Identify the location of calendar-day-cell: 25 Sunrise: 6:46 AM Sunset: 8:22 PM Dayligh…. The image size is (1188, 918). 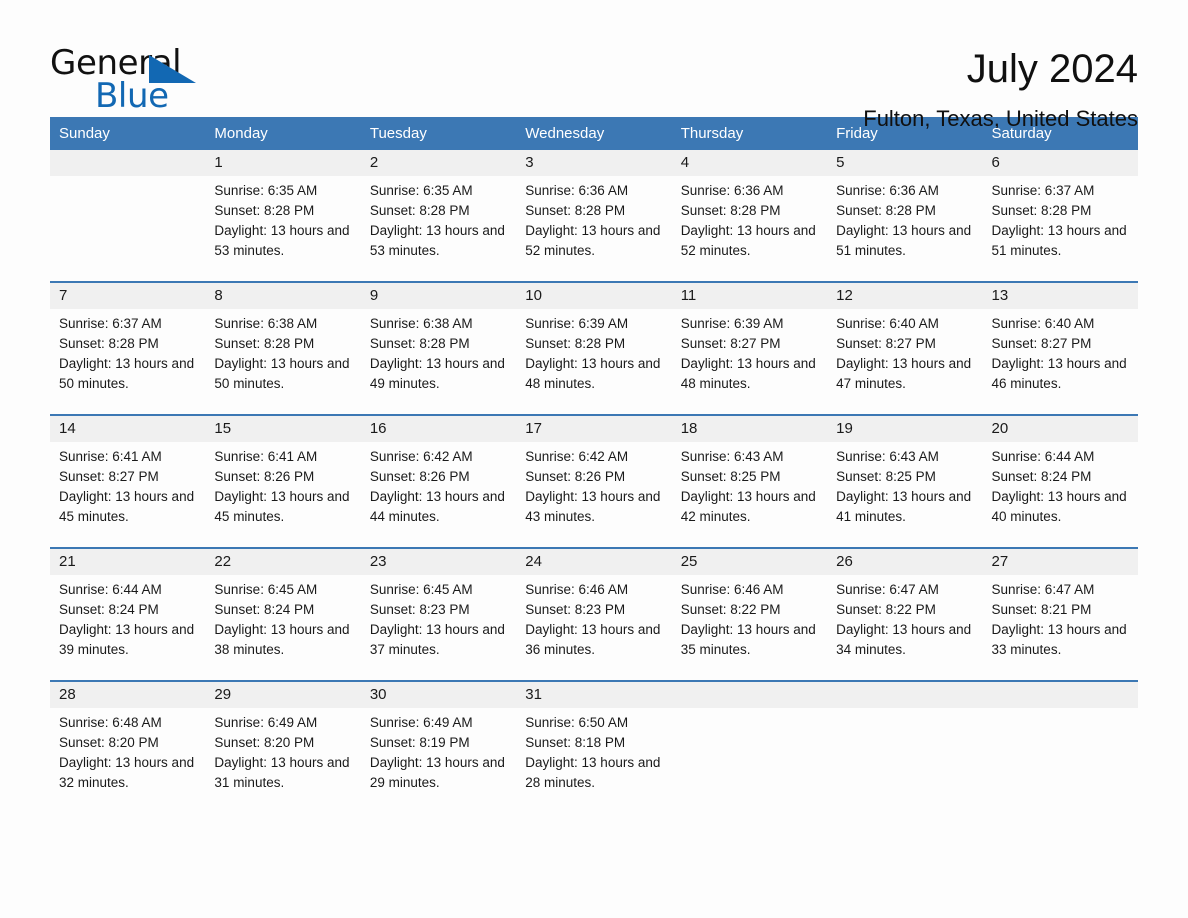
(749, 614).